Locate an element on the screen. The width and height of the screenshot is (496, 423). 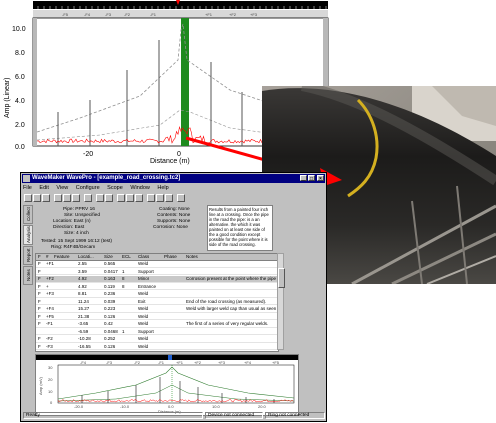
open-folder-icon is located at coordinates (37, 198).